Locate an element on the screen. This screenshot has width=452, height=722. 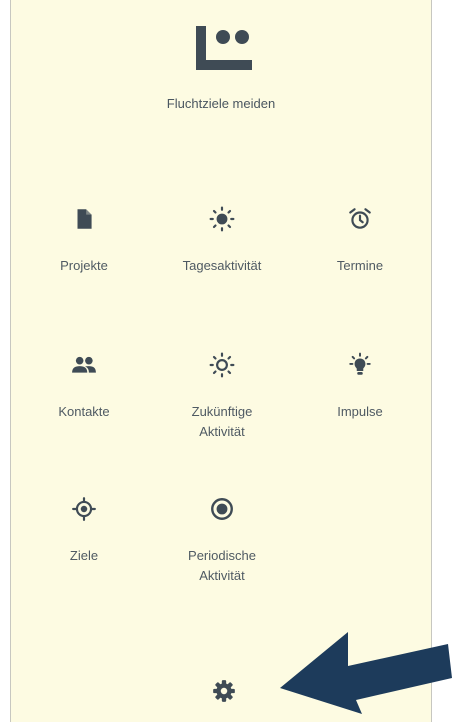
tile-label: Periodische Aktivität is located at coordinates (222, 565).